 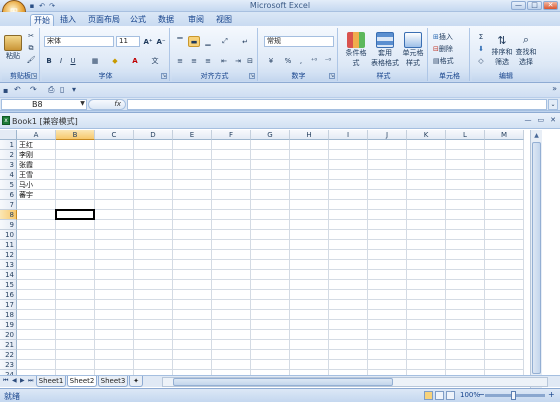 I want to click on sheet-nav-last-icon: ⏭, so click(x=30, y=381).